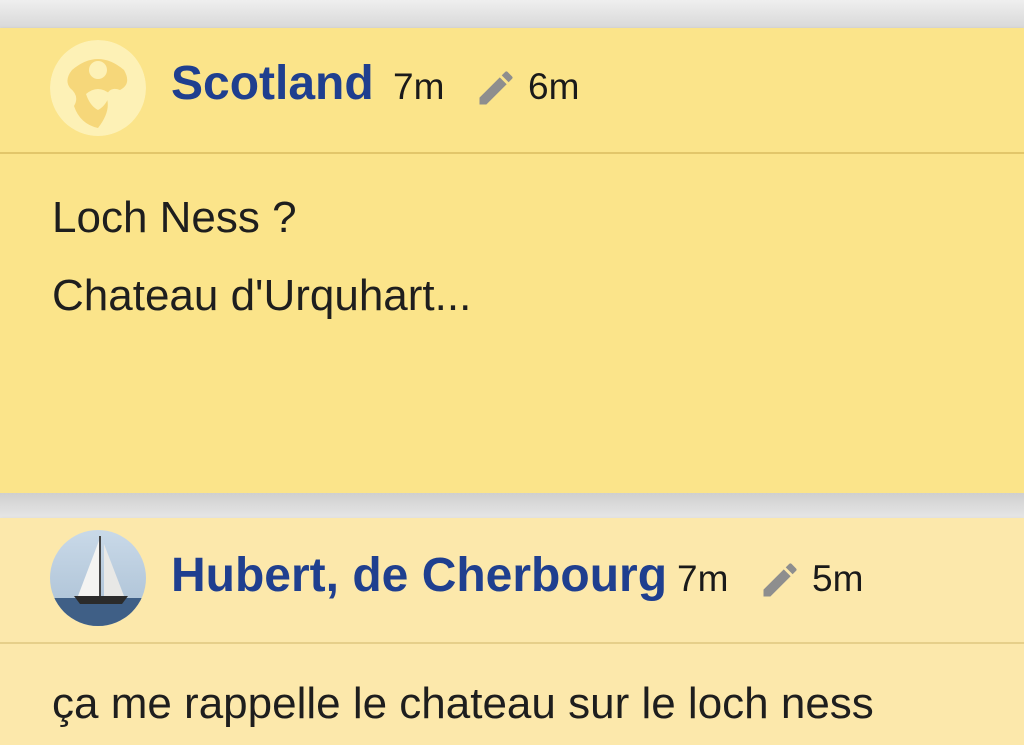  Describe the element at coordinates (838, 578) in the screenshot. I see `post-edited-time: 5m` at that location.